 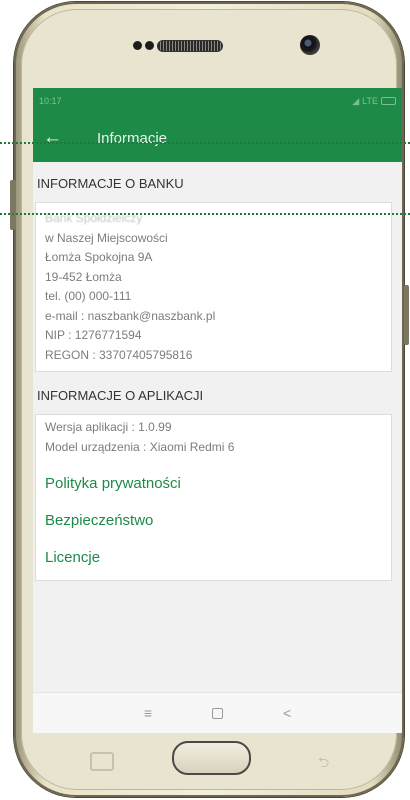 What do you see at coordinates (217, 101) in the screenshot?
I see `status-bar: 10:17 ◢ LTE` at bounding box center [217, 101].